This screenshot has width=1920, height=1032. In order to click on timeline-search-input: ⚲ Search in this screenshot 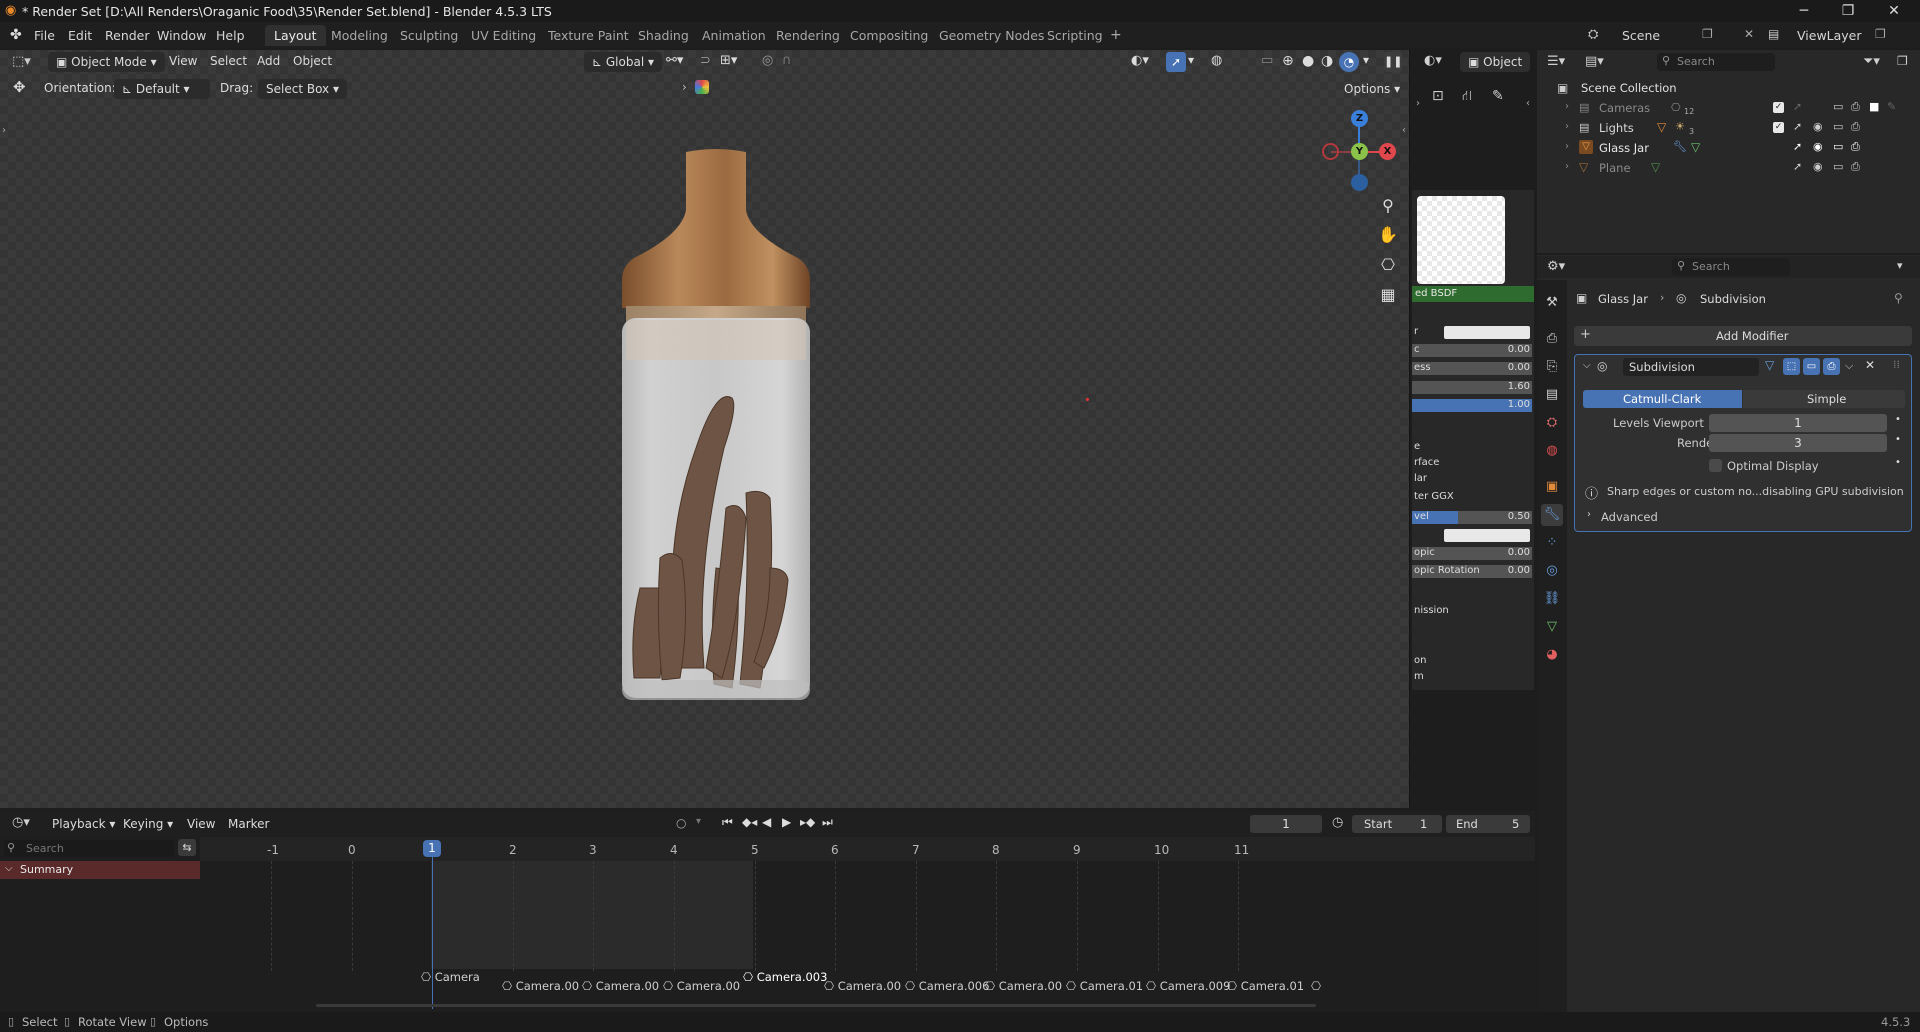, I will do `click(89, 848)`.